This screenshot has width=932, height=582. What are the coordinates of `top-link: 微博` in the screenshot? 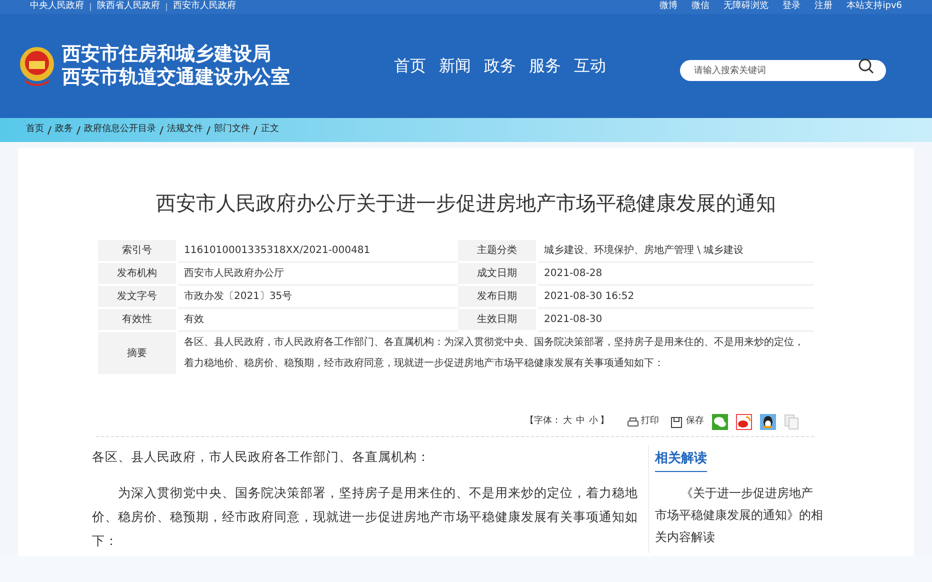 It's located at (669, 7).